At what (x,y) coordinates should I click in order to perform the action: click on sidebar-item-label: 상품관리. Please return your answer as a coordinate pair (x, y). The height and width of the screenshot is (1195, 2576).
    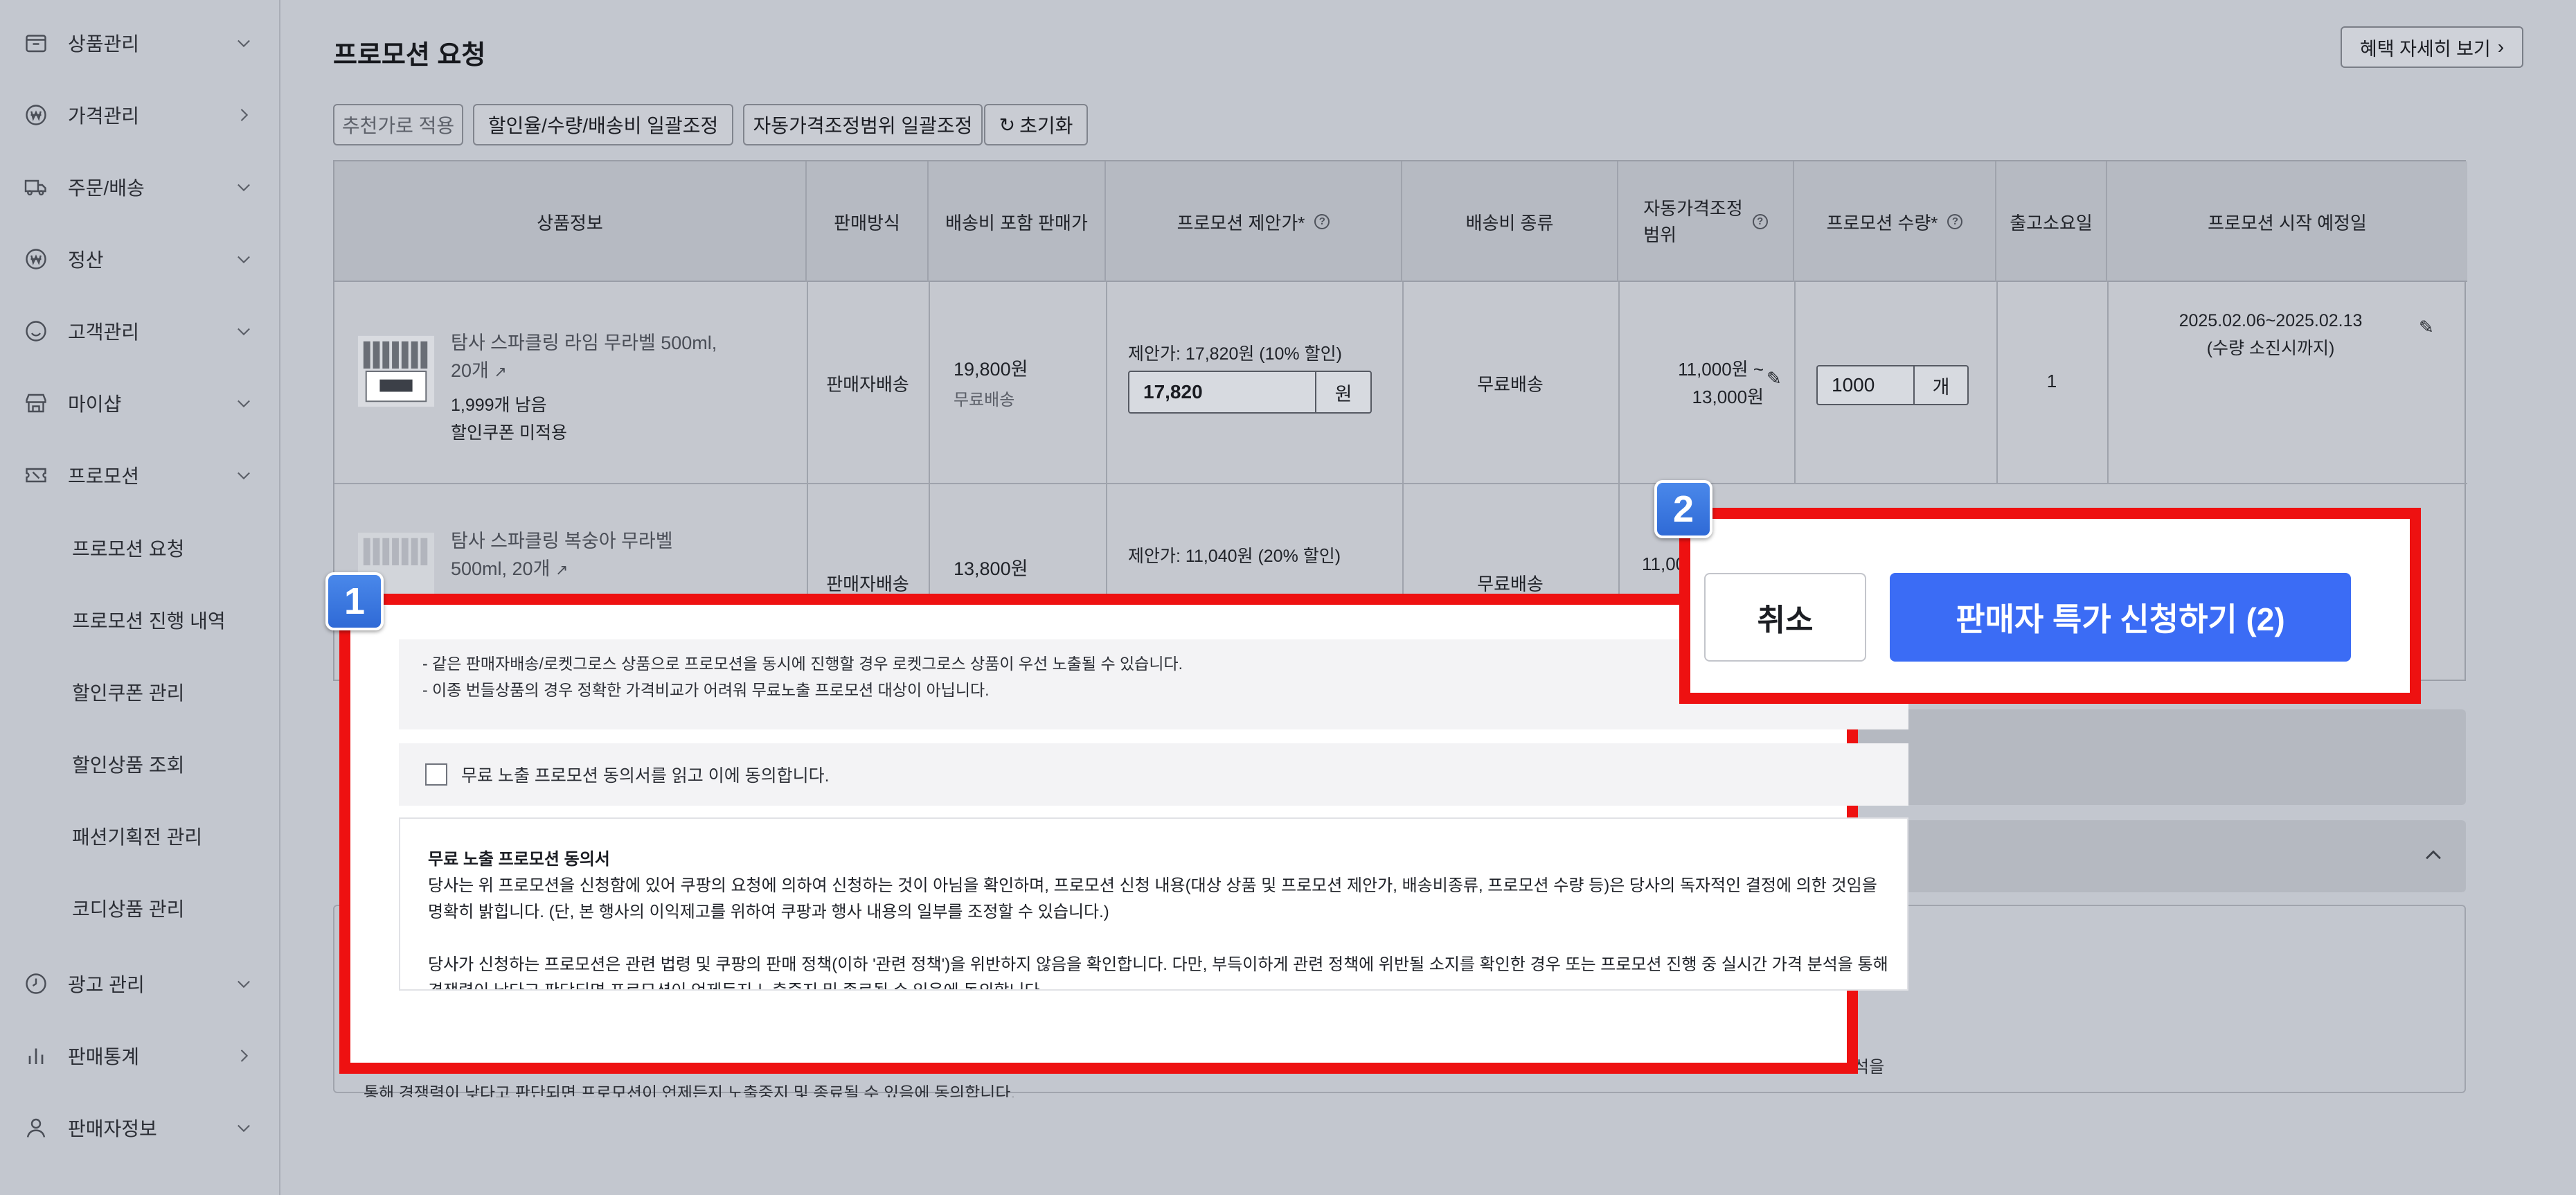
    Looking at the image, I should click on (104, 44).